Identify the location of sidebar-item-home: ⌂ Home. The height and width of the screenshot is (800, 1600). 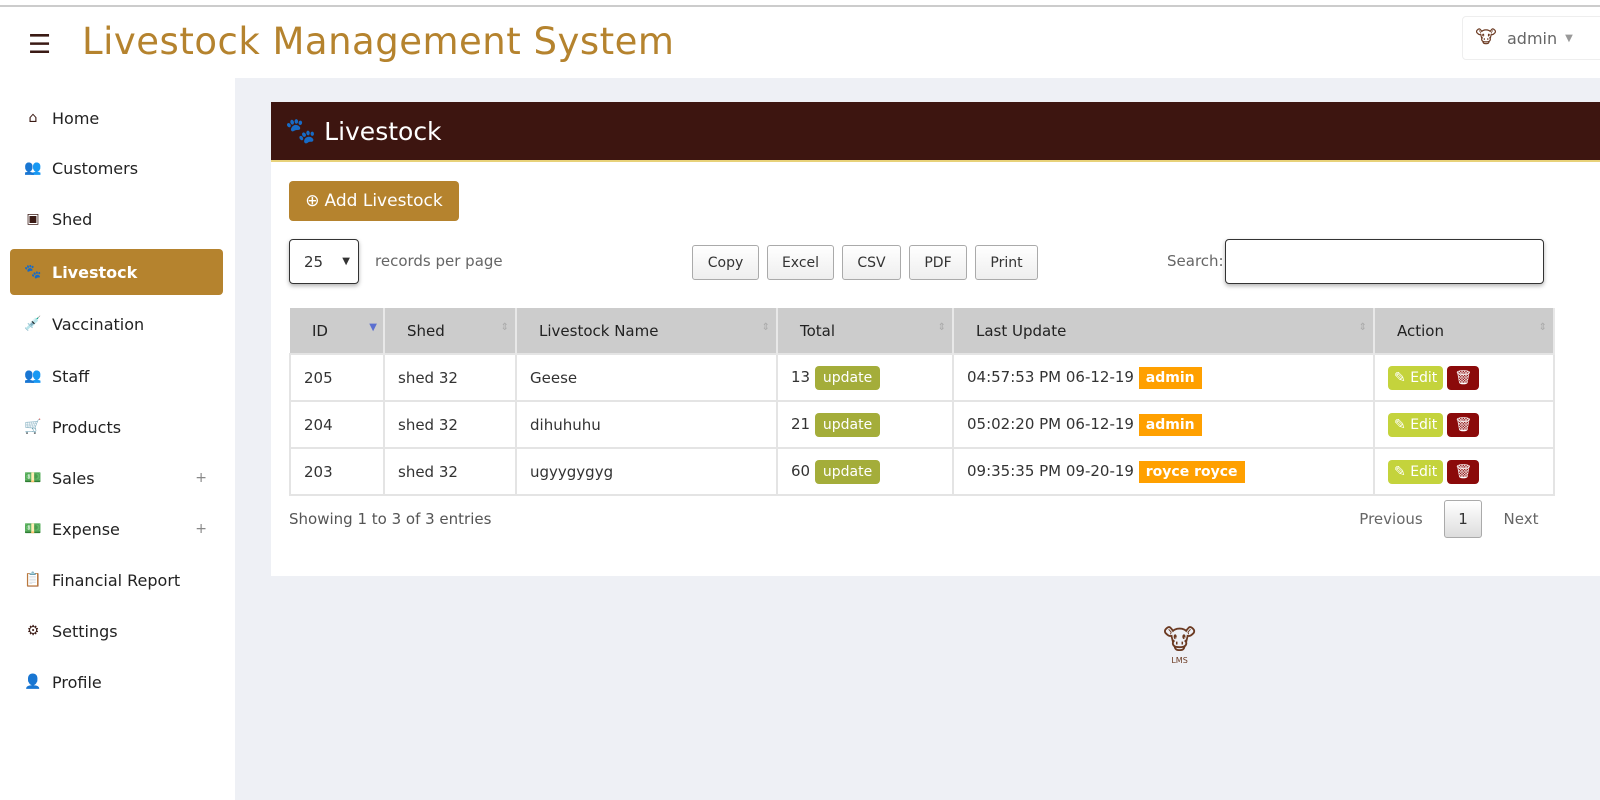
(116, 118).